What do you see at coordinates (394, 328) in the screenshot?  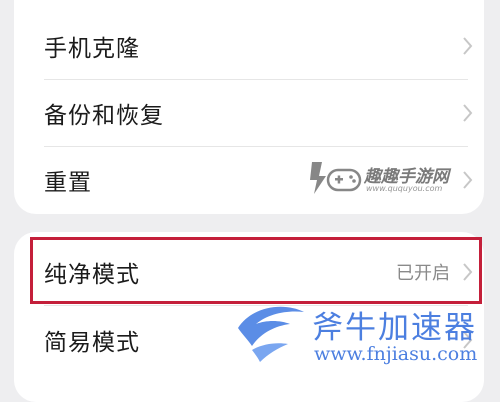 I see `watermark-fnjiasu-name: 斧牛加速器` at bounding box center [394, 328].